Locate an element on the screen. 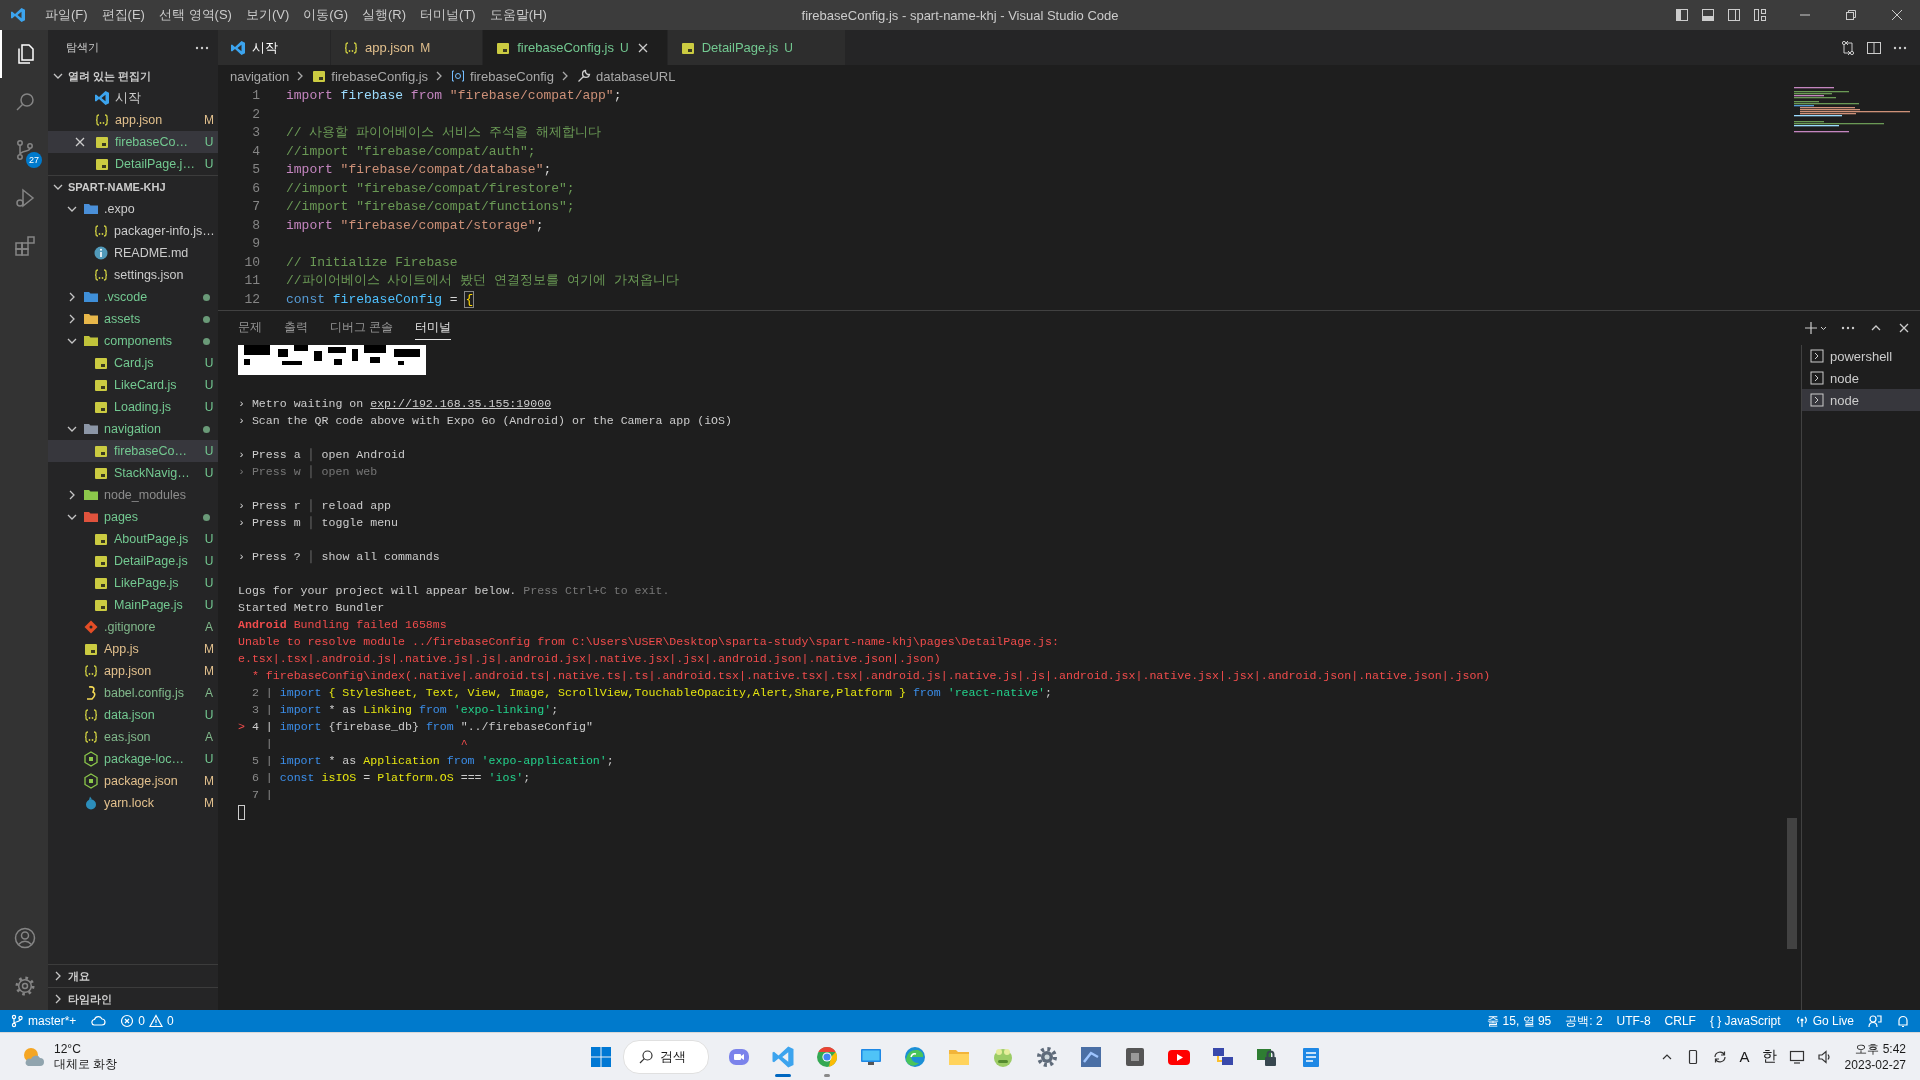 The image size is (1920, 1080). start-button is located at coordinates (601, 1056).